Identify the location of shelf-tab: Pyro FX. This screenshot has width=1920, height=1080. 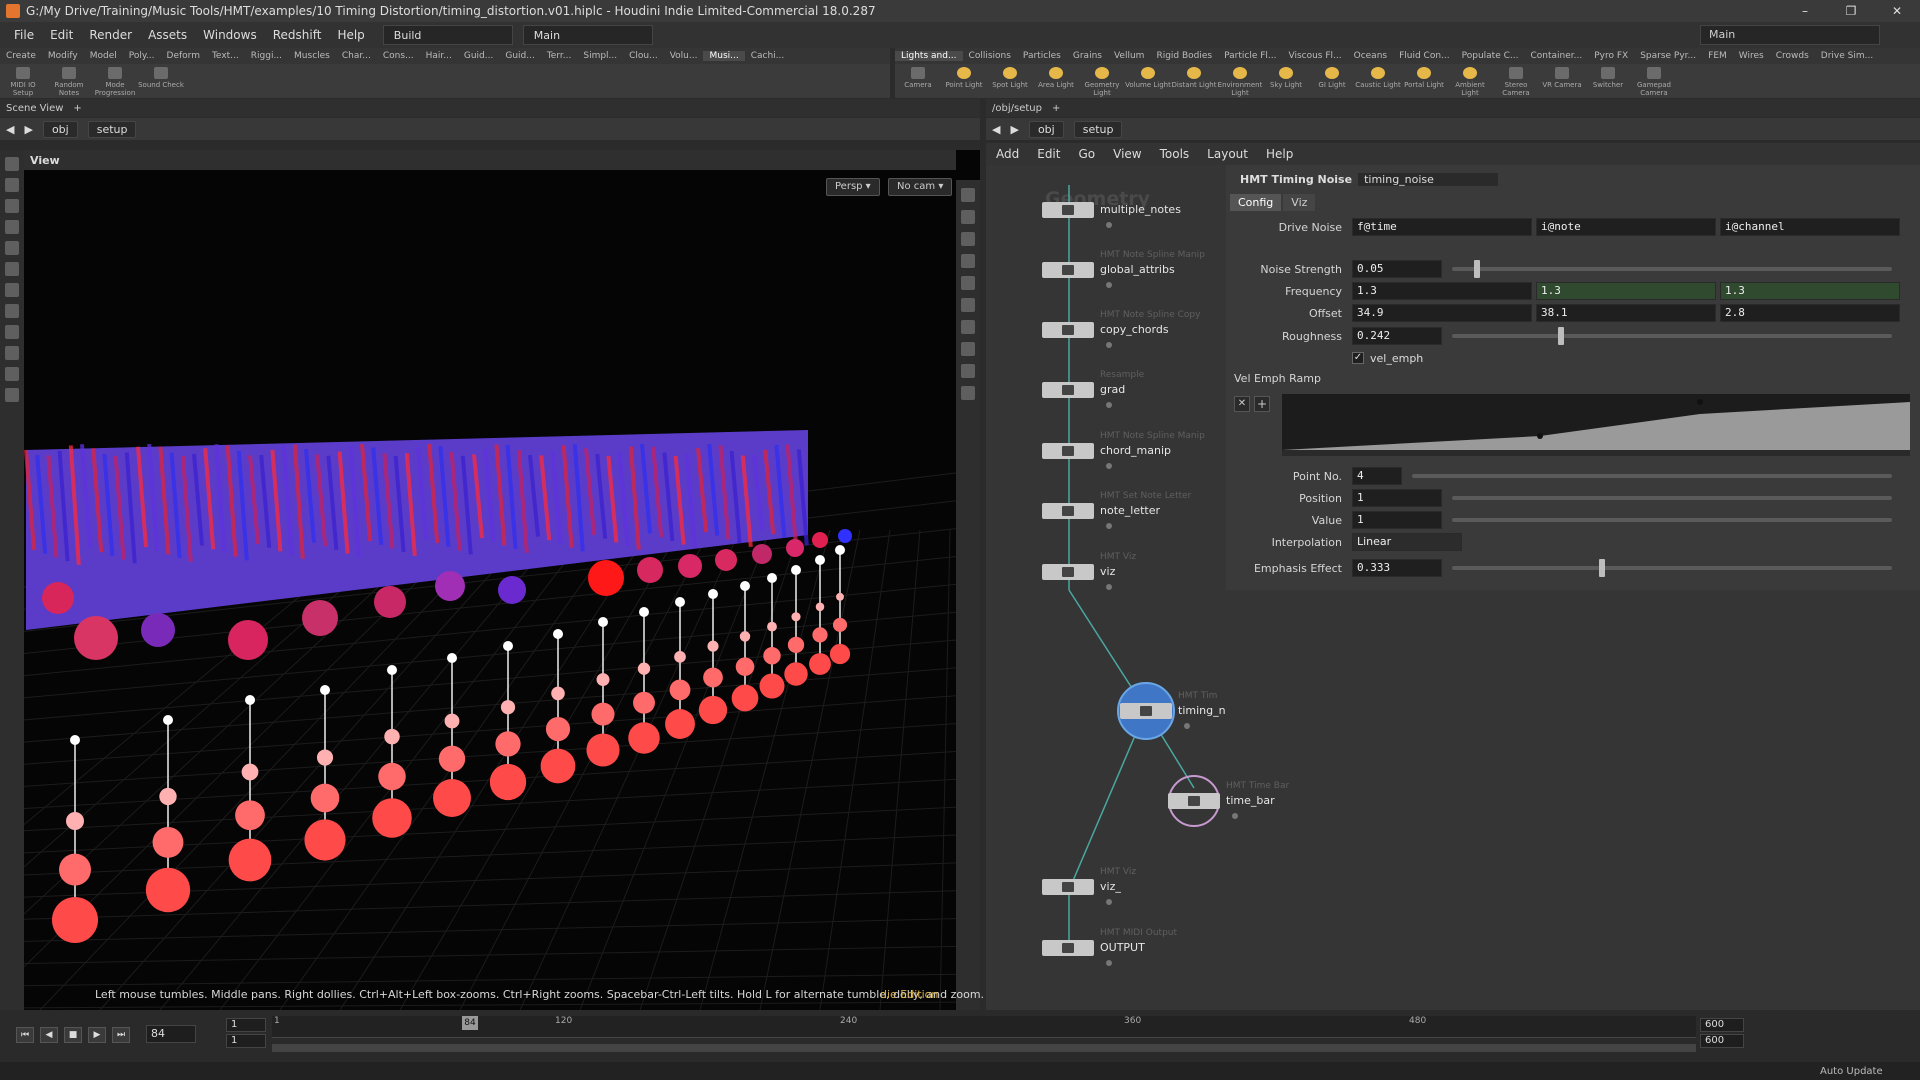
(1611, 56).